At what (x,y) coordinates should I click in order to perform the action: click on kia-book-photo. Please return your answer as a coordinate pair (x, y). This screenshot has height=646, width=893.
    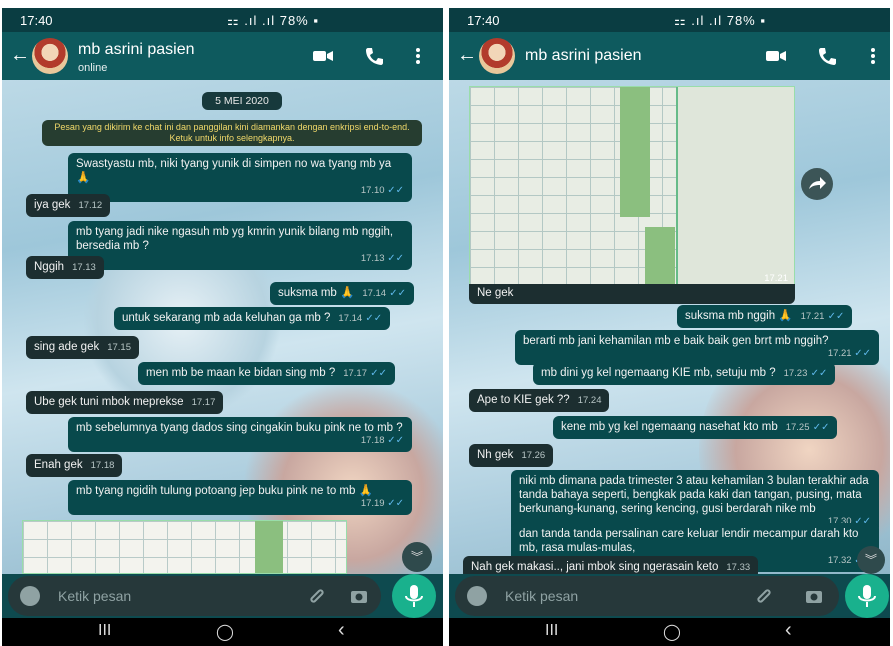
    Looking at the image, I should click on (184, 547).